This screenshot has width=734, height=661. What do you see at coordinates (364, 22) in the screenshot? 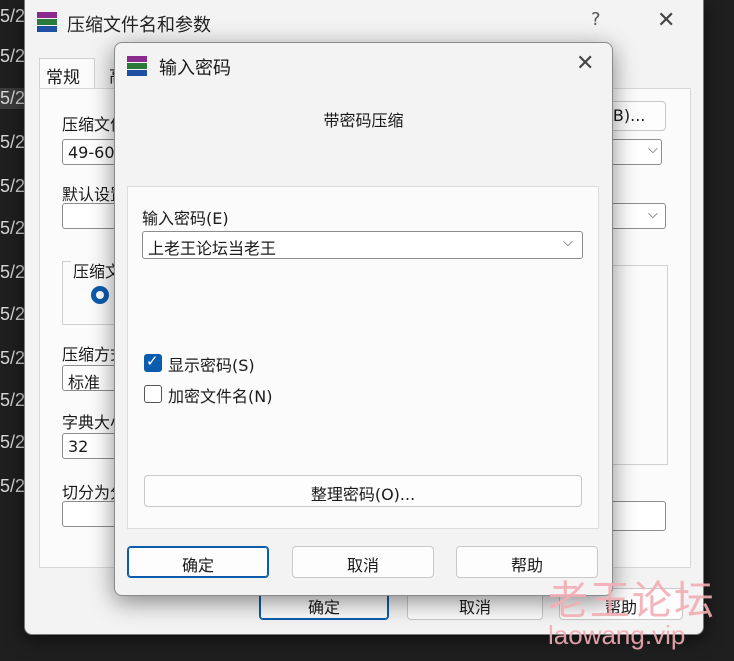
I see `archive-params-titlebar: 压缩文件名和参数 ? ✕` at bounding box center [364, 22].